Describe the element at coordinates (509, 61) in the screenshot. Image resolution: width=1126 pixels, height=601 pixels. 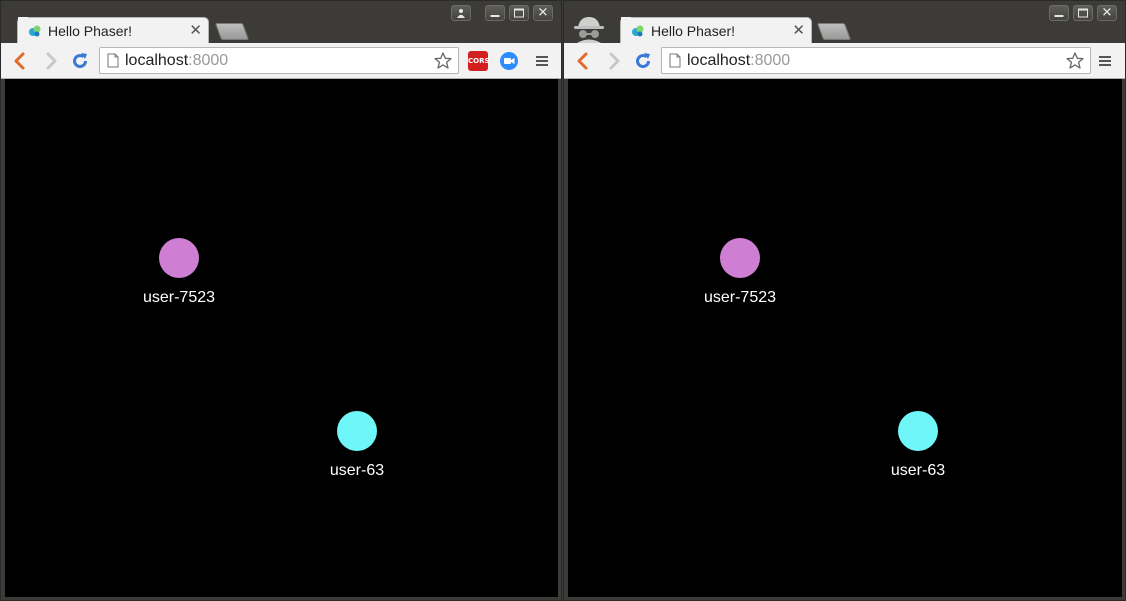
I see `video-call-extension-icon` at that location.